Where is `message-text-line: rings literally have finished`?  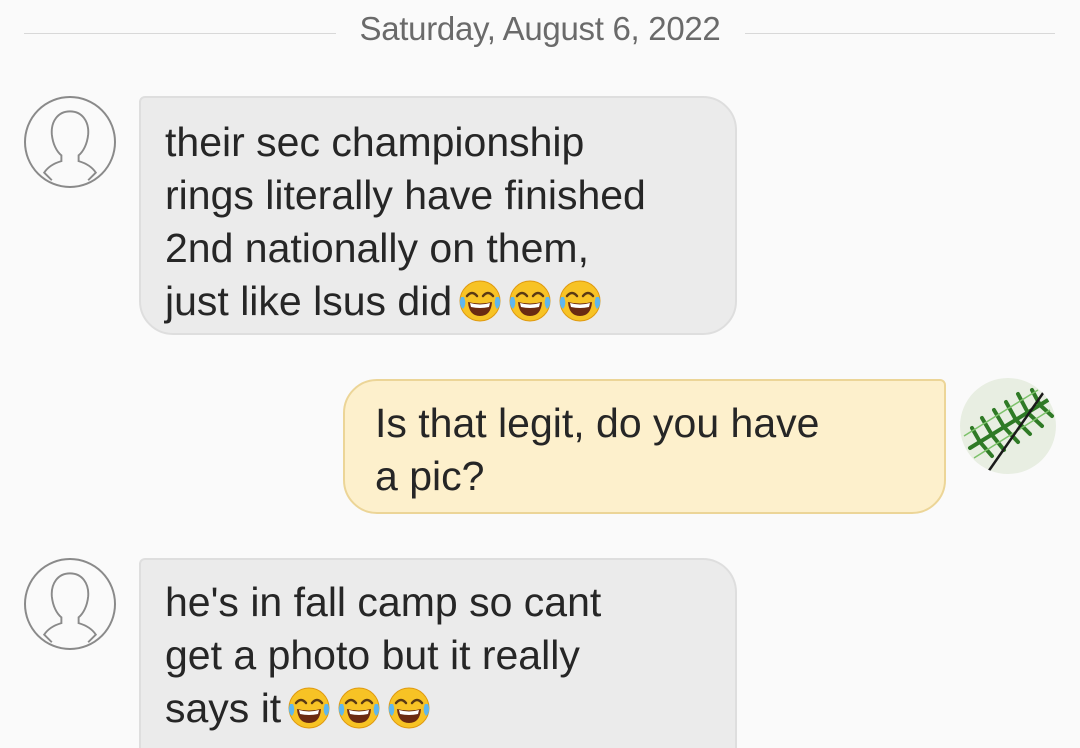
message-text-line: rings literally have finished is located at coordinates (405, 195).